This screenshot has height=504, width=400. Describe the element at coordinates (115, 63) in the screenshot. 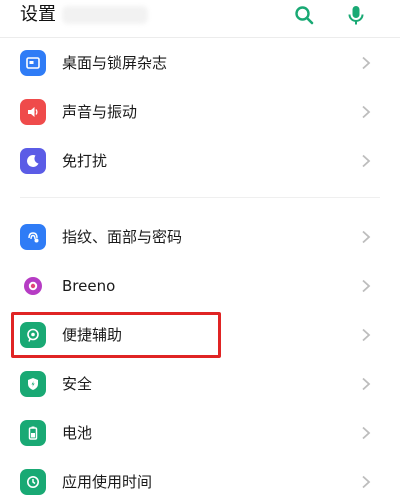

I see `item-label: 桌面与锁屏杂志` at that location.